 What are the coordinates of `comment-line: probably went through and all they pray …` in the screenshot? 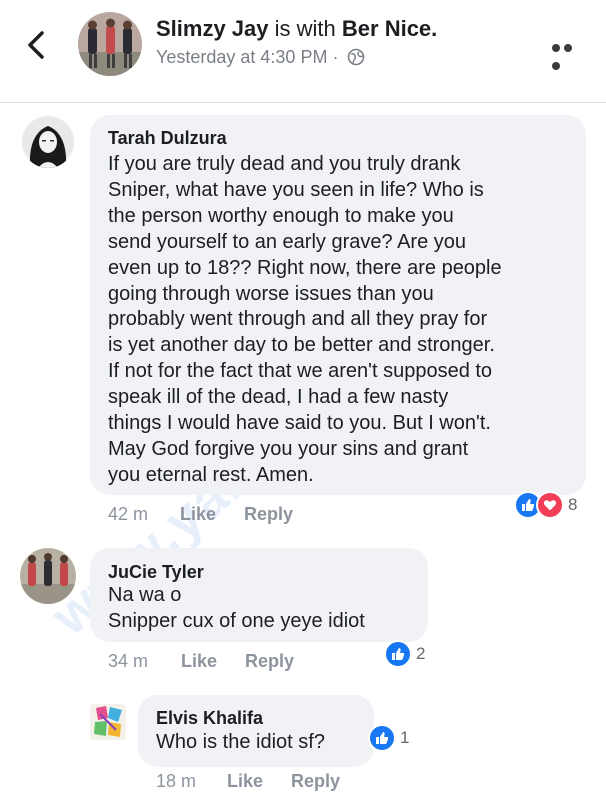 It's located at (298, 319).